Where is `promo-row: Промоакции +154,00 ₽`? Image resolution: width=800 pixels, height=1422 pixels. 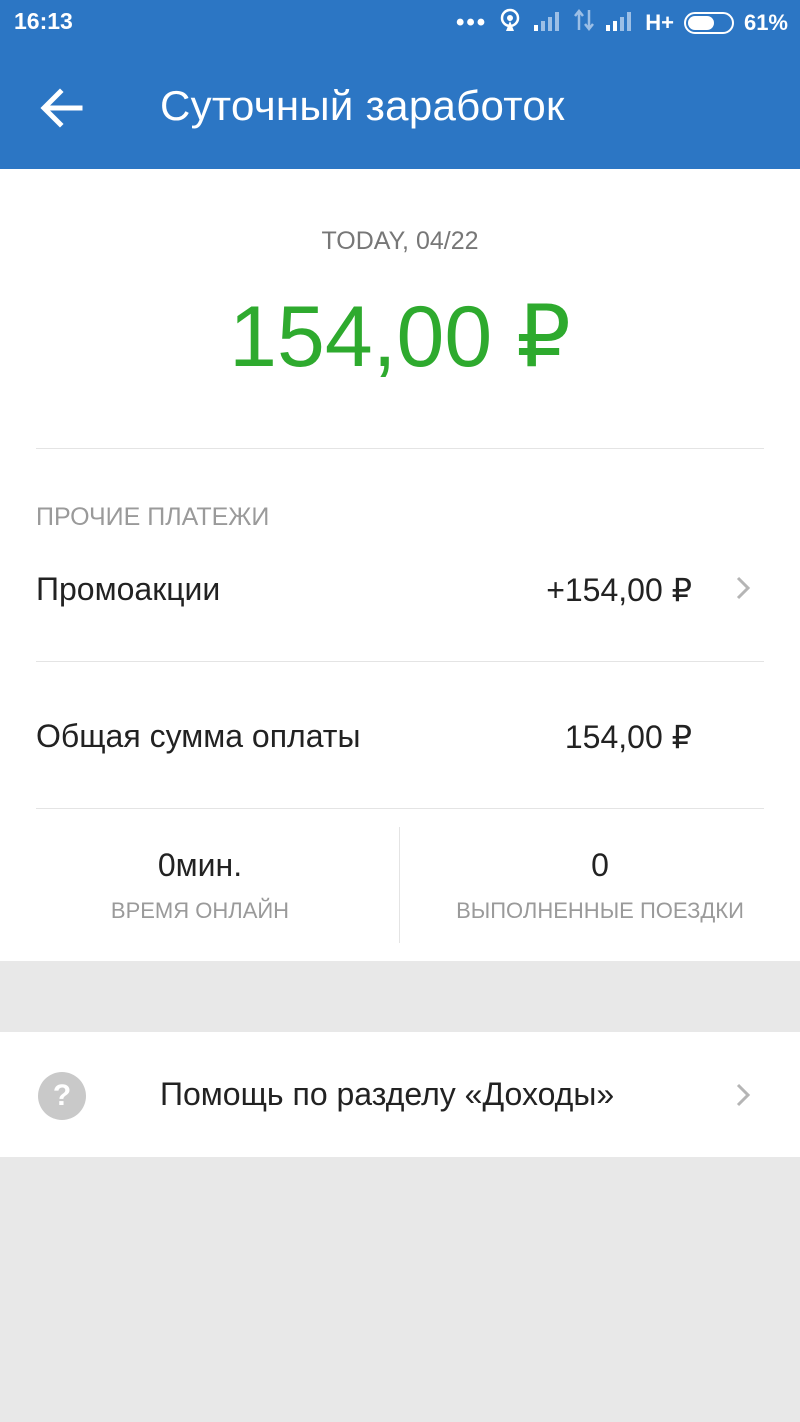
promo-row: Промоакции +154,00 ₽ is located at coordinates (400, 589).